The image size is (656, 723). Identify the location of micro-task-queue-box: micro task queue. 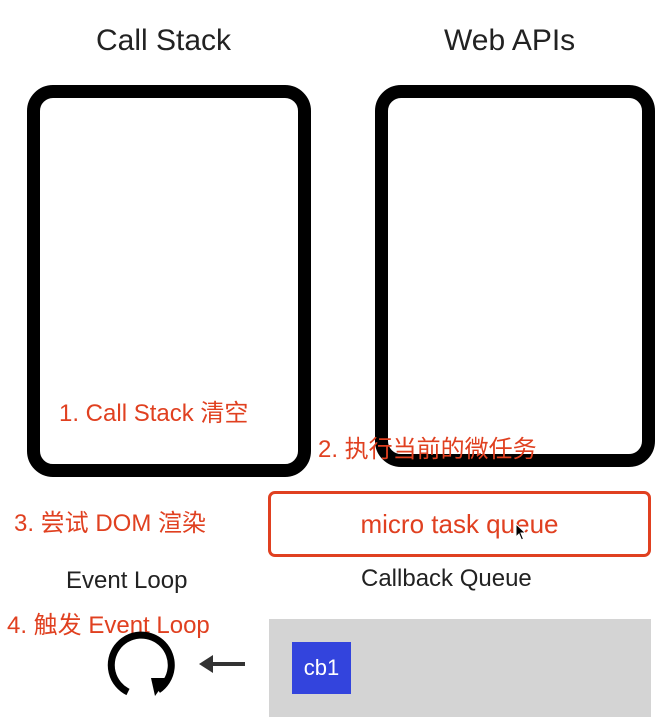
(459, 524).